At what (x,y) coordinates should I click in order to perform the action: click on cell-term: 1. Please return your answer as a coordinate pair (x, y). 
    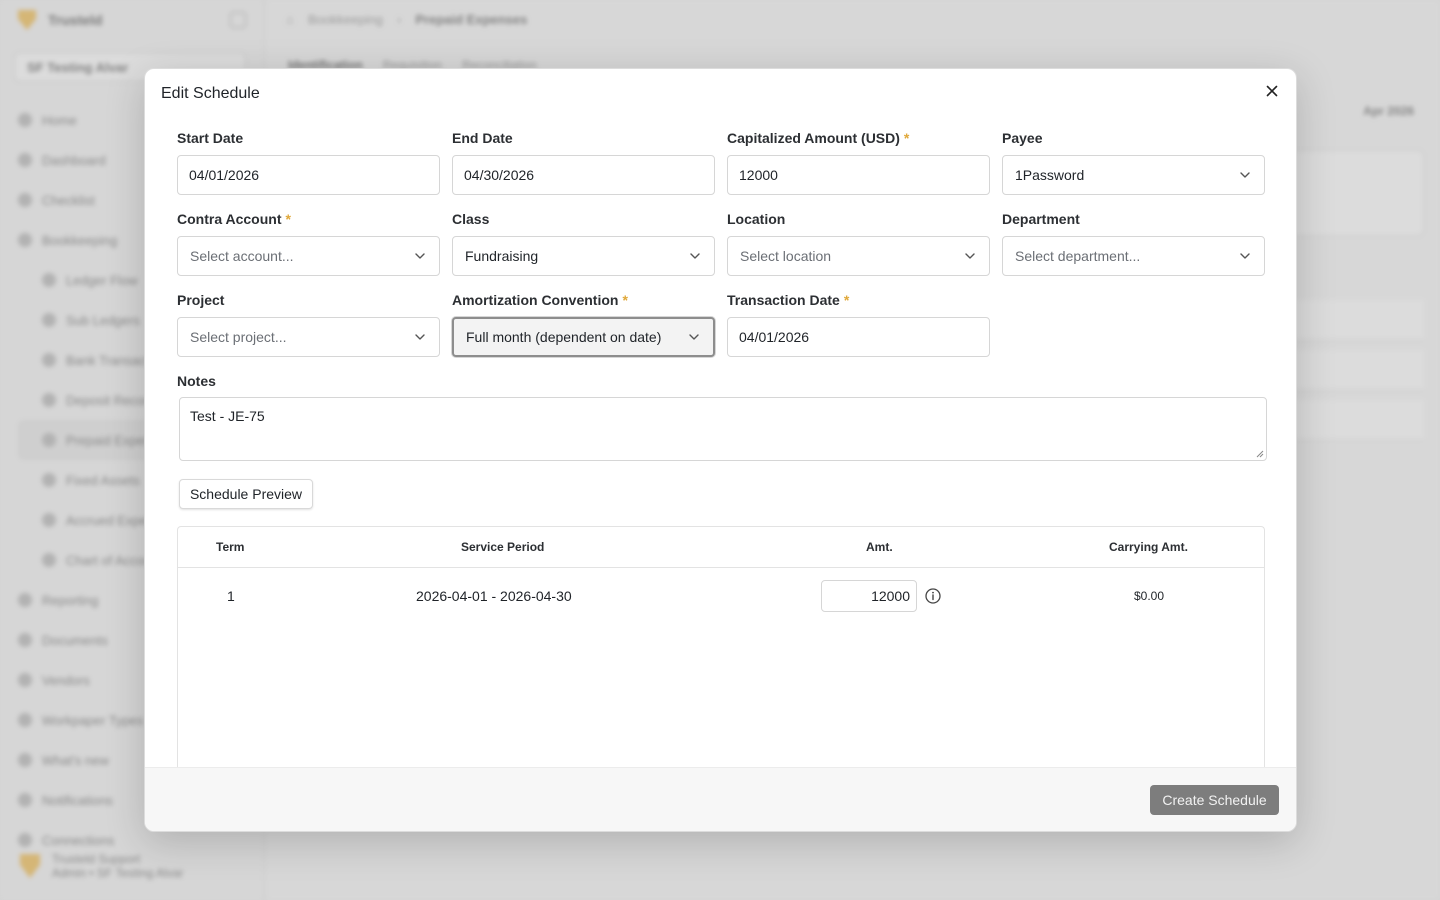
    Looking at the image, I should click on (231, 596).